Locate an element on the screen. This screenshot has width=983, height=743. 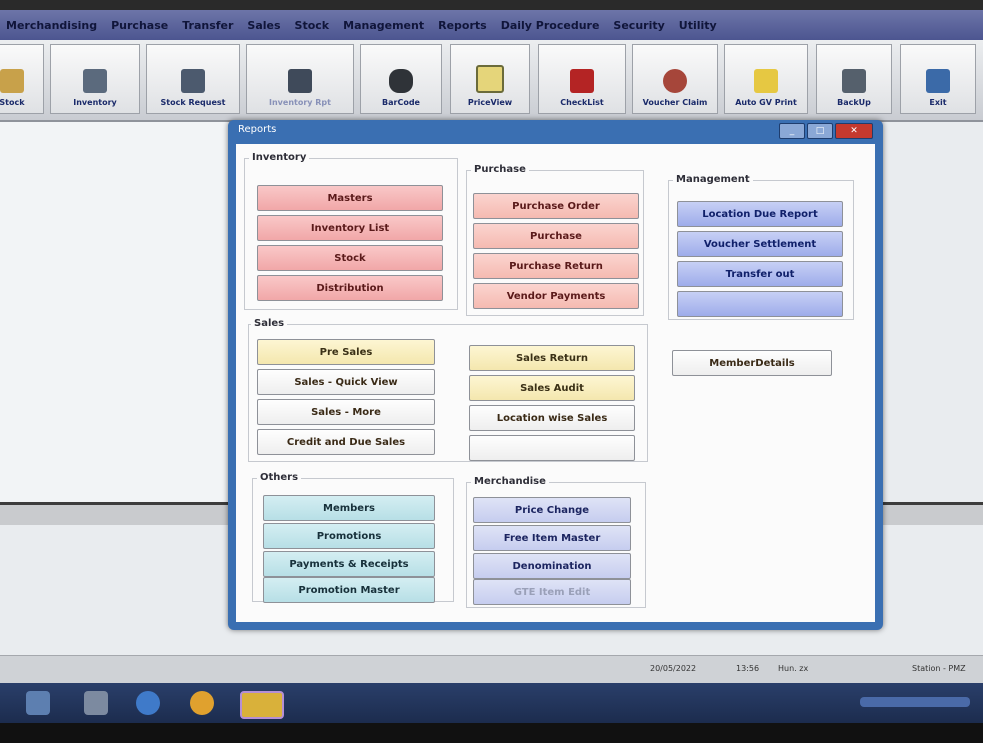
status-extra: Hun. zx is located at coordinates (793, 668).